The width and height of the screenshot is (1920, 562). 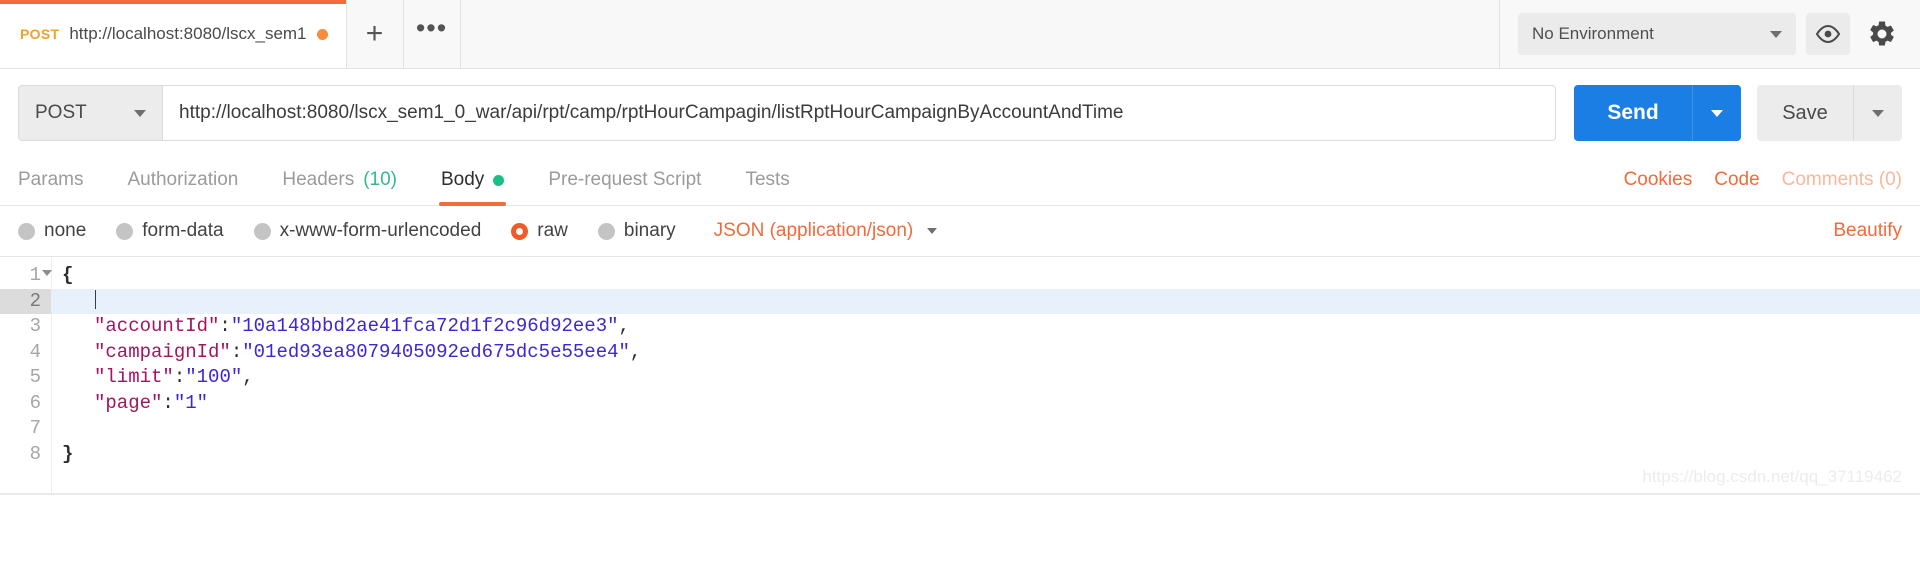 I want to click on body-type-raw: raw, so click(x=539, y=231).